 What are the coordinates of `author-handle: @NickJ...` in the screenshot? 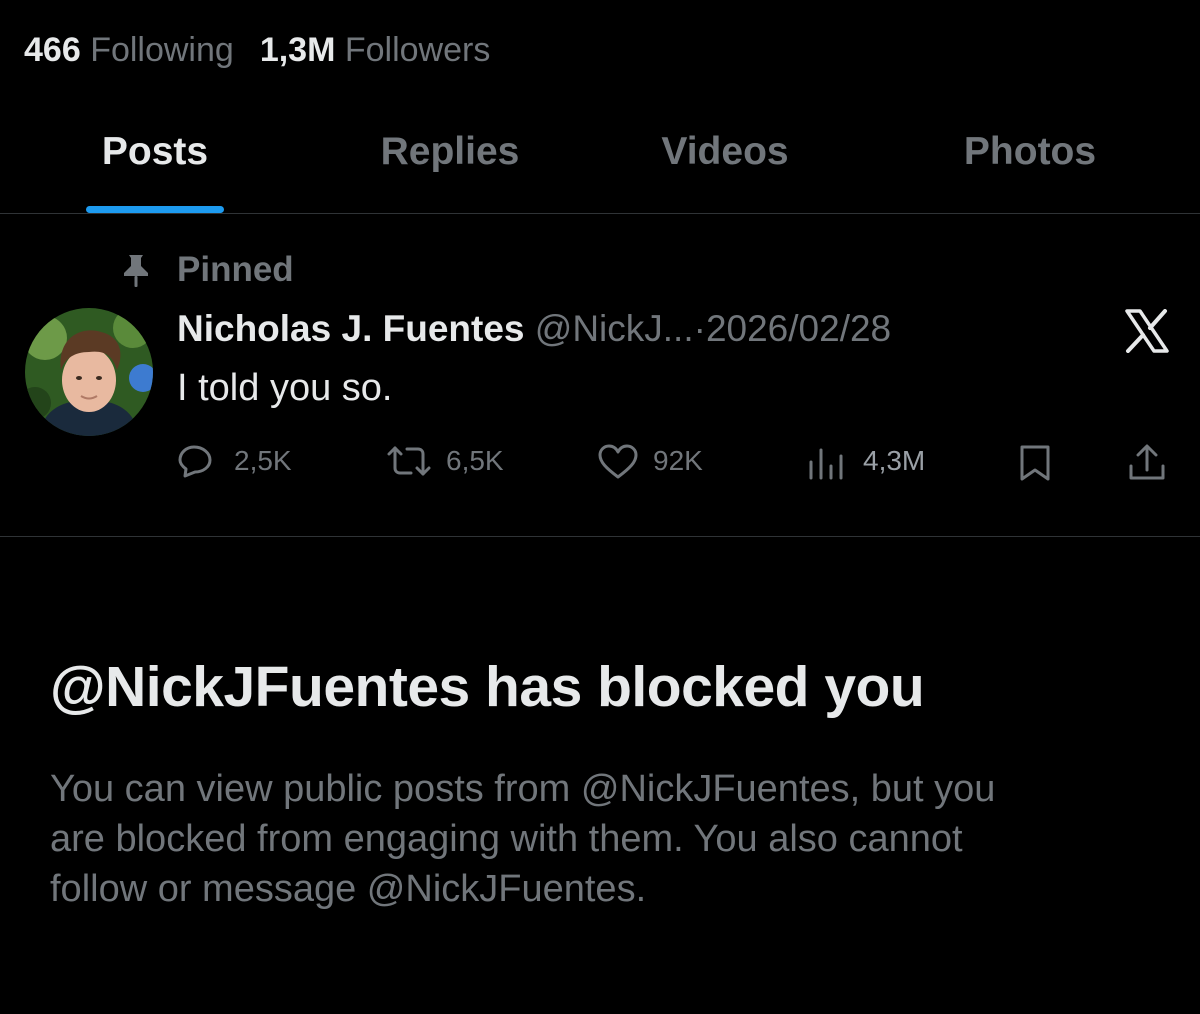 It's located at (614, 328).